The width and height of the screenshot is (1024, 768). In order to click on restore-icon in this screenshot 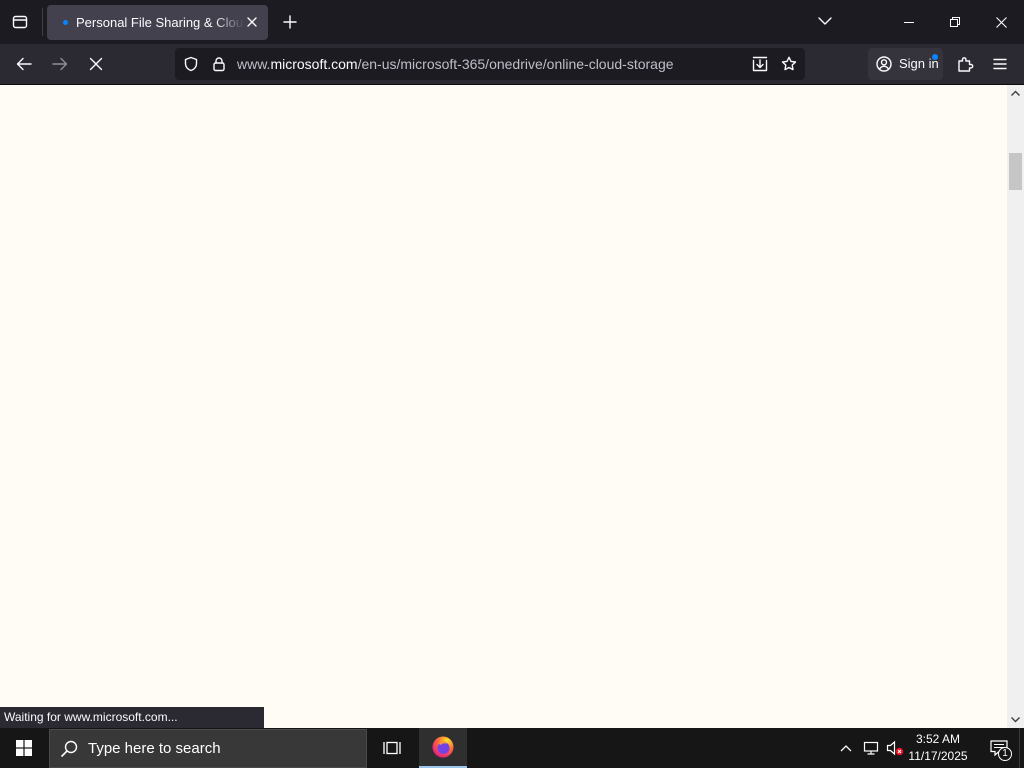, I will do `click(955, 22)`.